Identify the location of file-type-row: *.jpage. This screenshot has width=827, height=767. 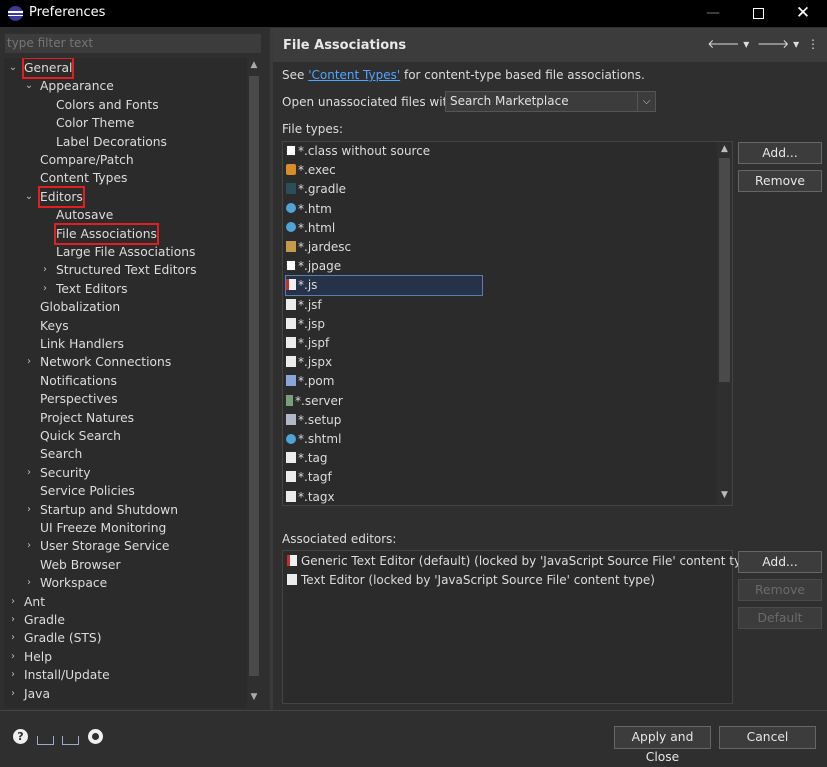
(313, 266).